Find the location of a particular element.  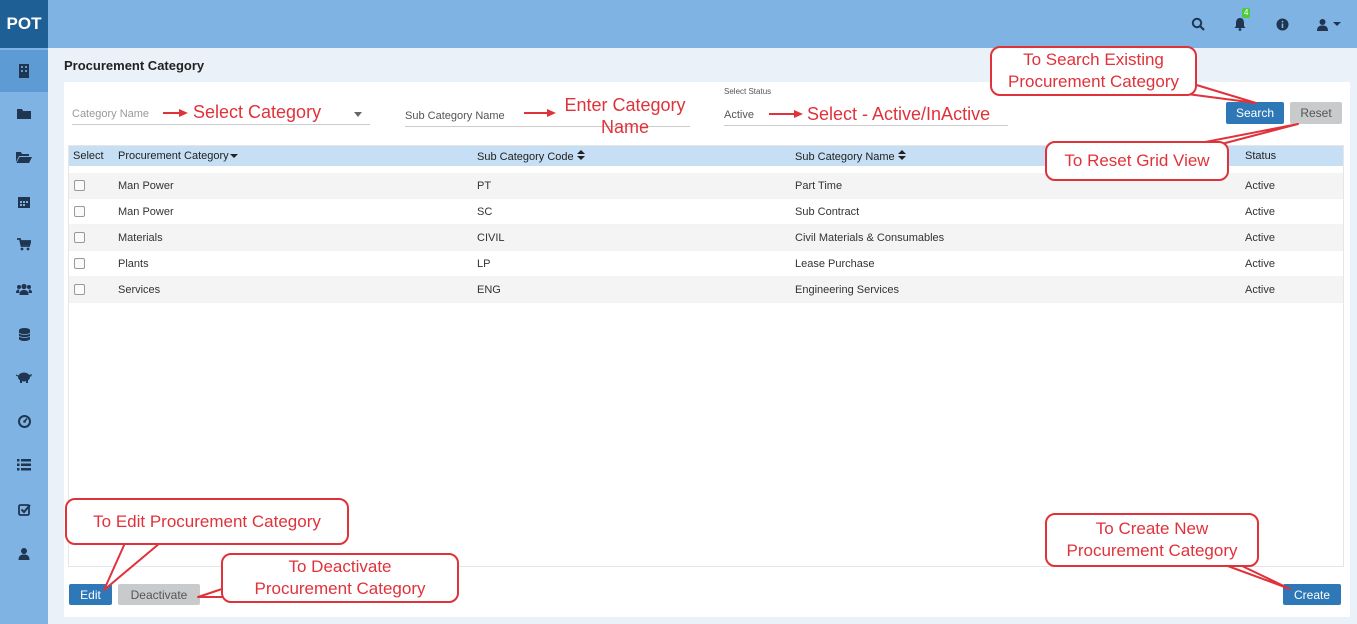

cell-category: Materials is located at coordinates (140, 238).